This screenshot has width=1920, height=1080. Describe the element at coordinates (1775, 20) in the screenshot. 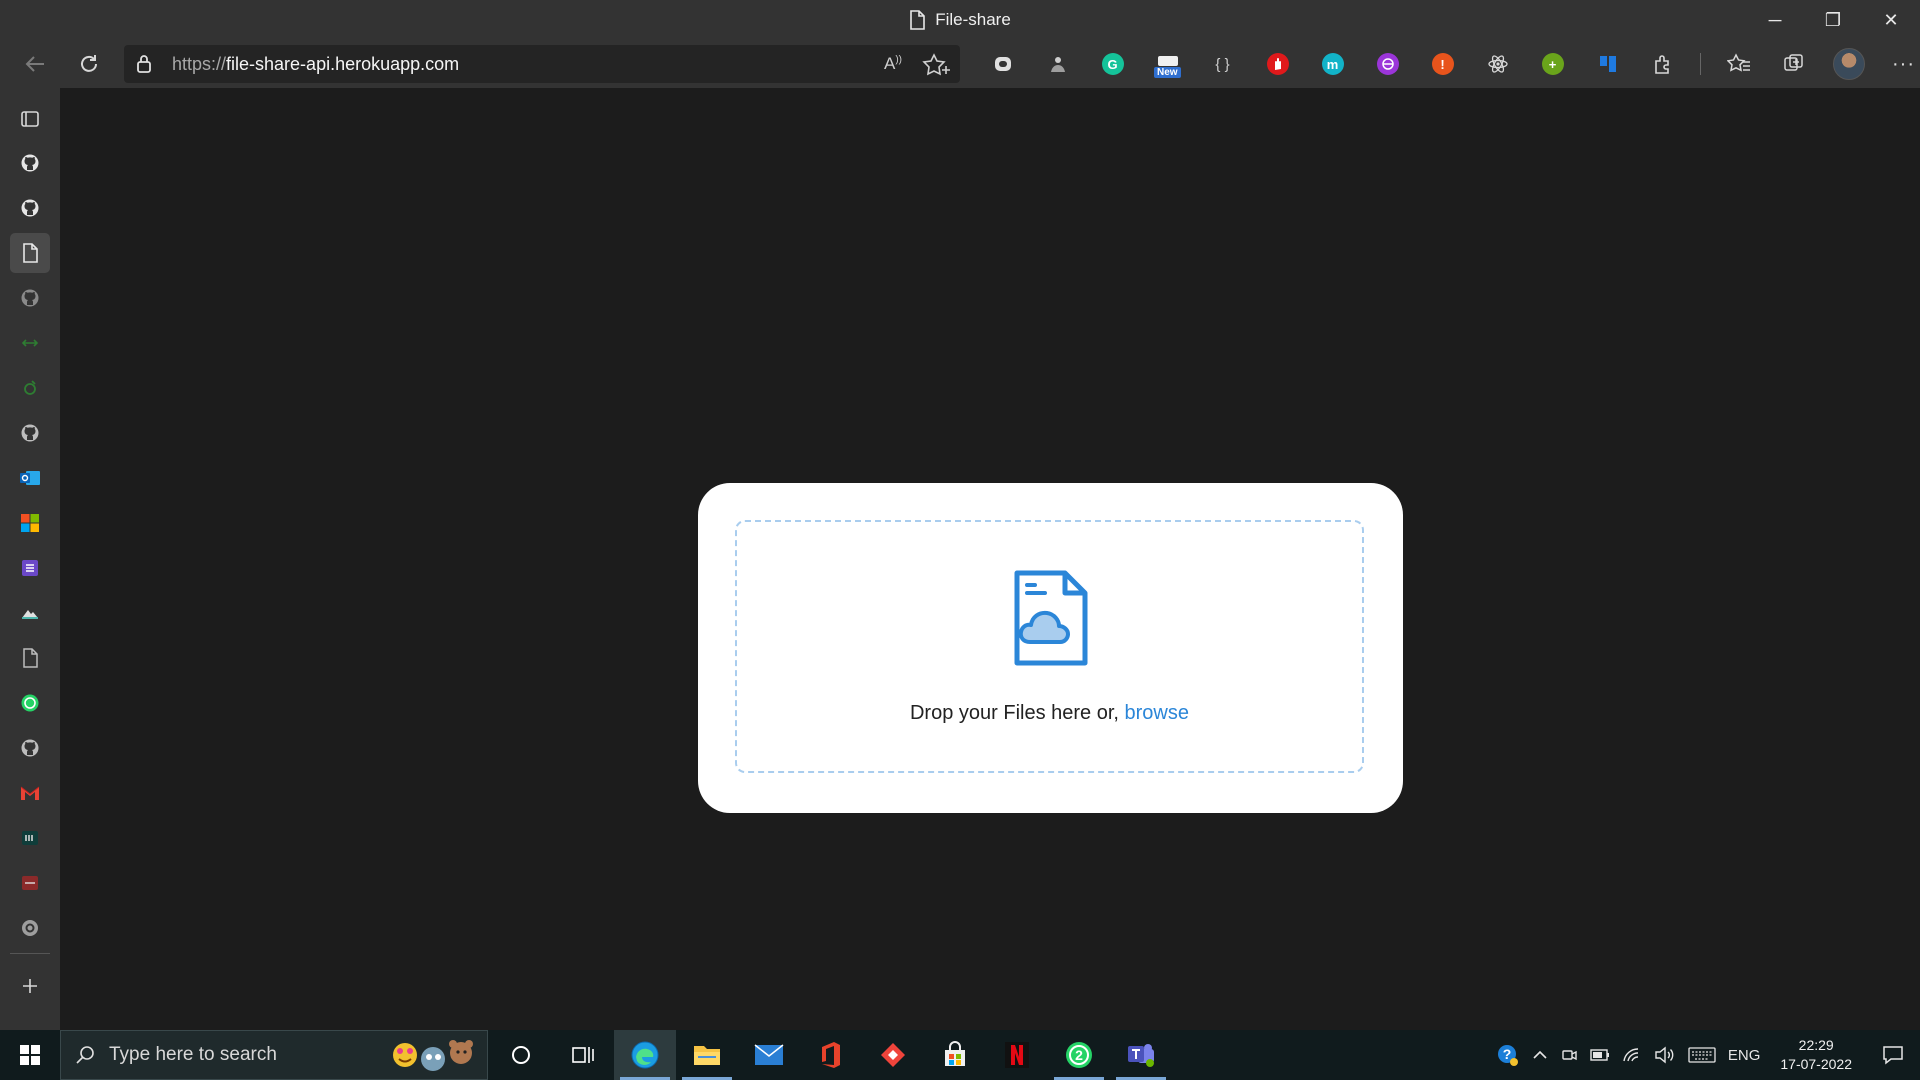

I see `minimize-button: ─` at that location.